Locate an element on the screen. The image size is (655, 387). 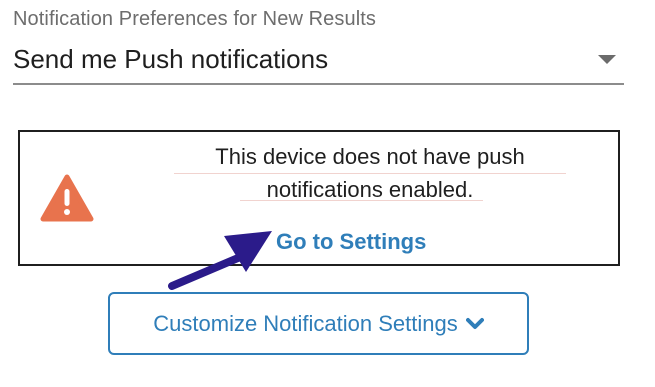
customize-button-content: Customize Notification Settings is located at coordinates (318, 323).